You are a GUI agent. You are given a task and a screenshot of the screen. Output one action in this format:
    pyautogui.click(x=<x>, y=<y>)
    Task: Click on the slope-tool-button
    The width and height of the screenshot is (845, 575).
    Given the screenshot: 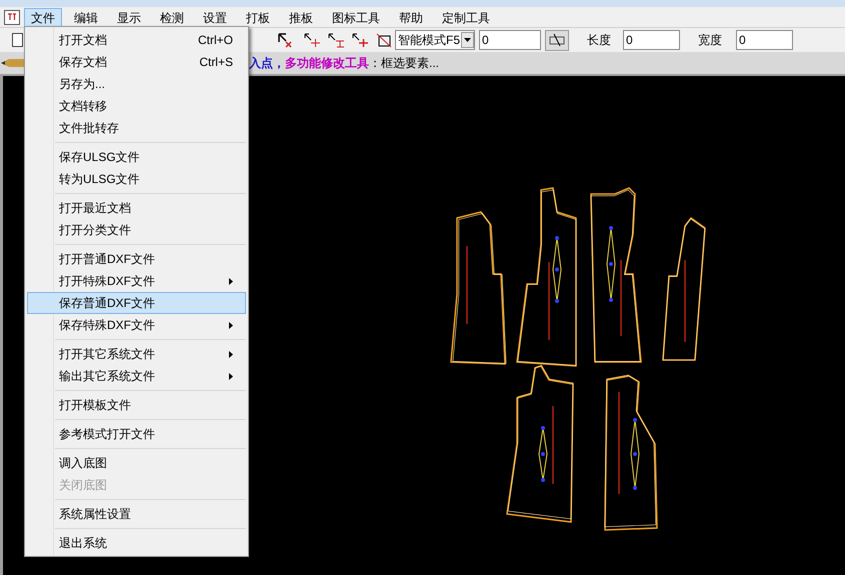 What is the action you would take?
    pyautogui.click(x=557, y=40)
    